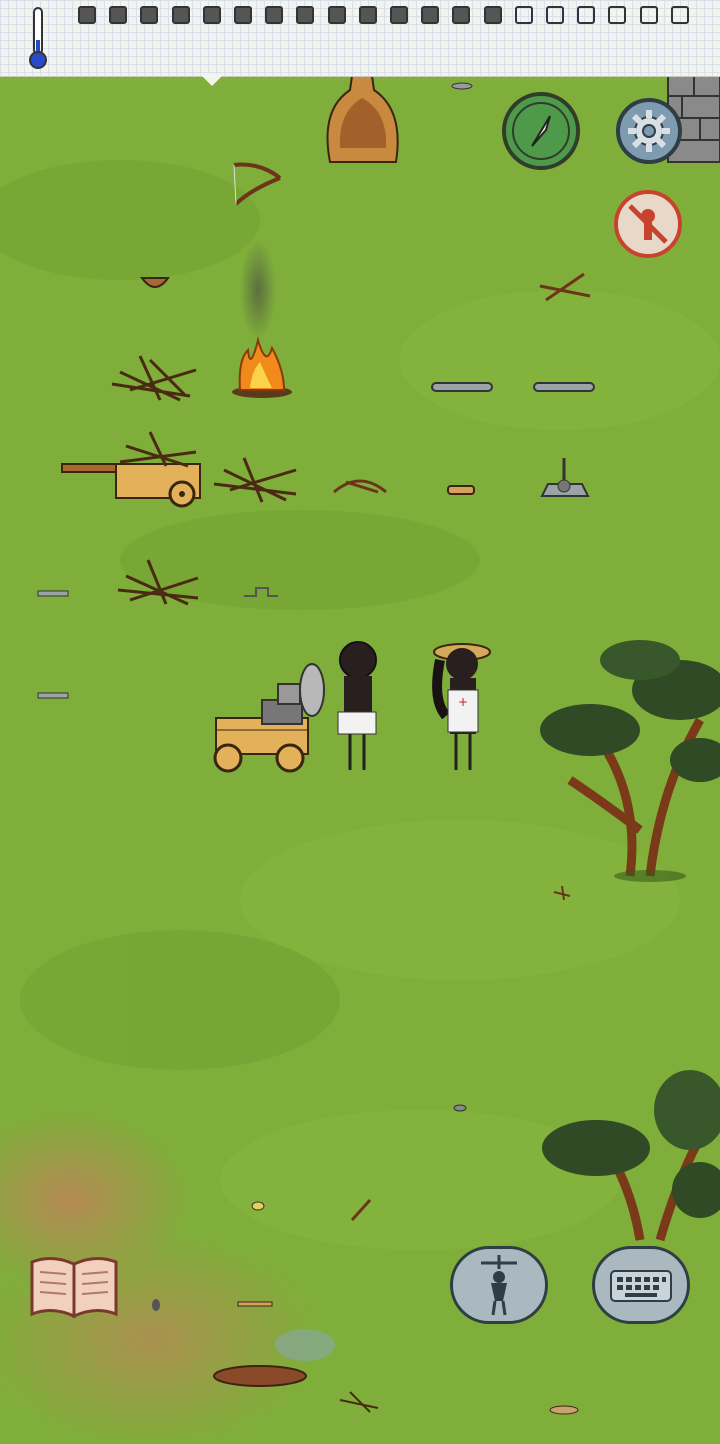 This screenshot has height=1444, width=720. Describe the element at coordinates (462, 86) in the screenshot. I see `small-stone` at that location.